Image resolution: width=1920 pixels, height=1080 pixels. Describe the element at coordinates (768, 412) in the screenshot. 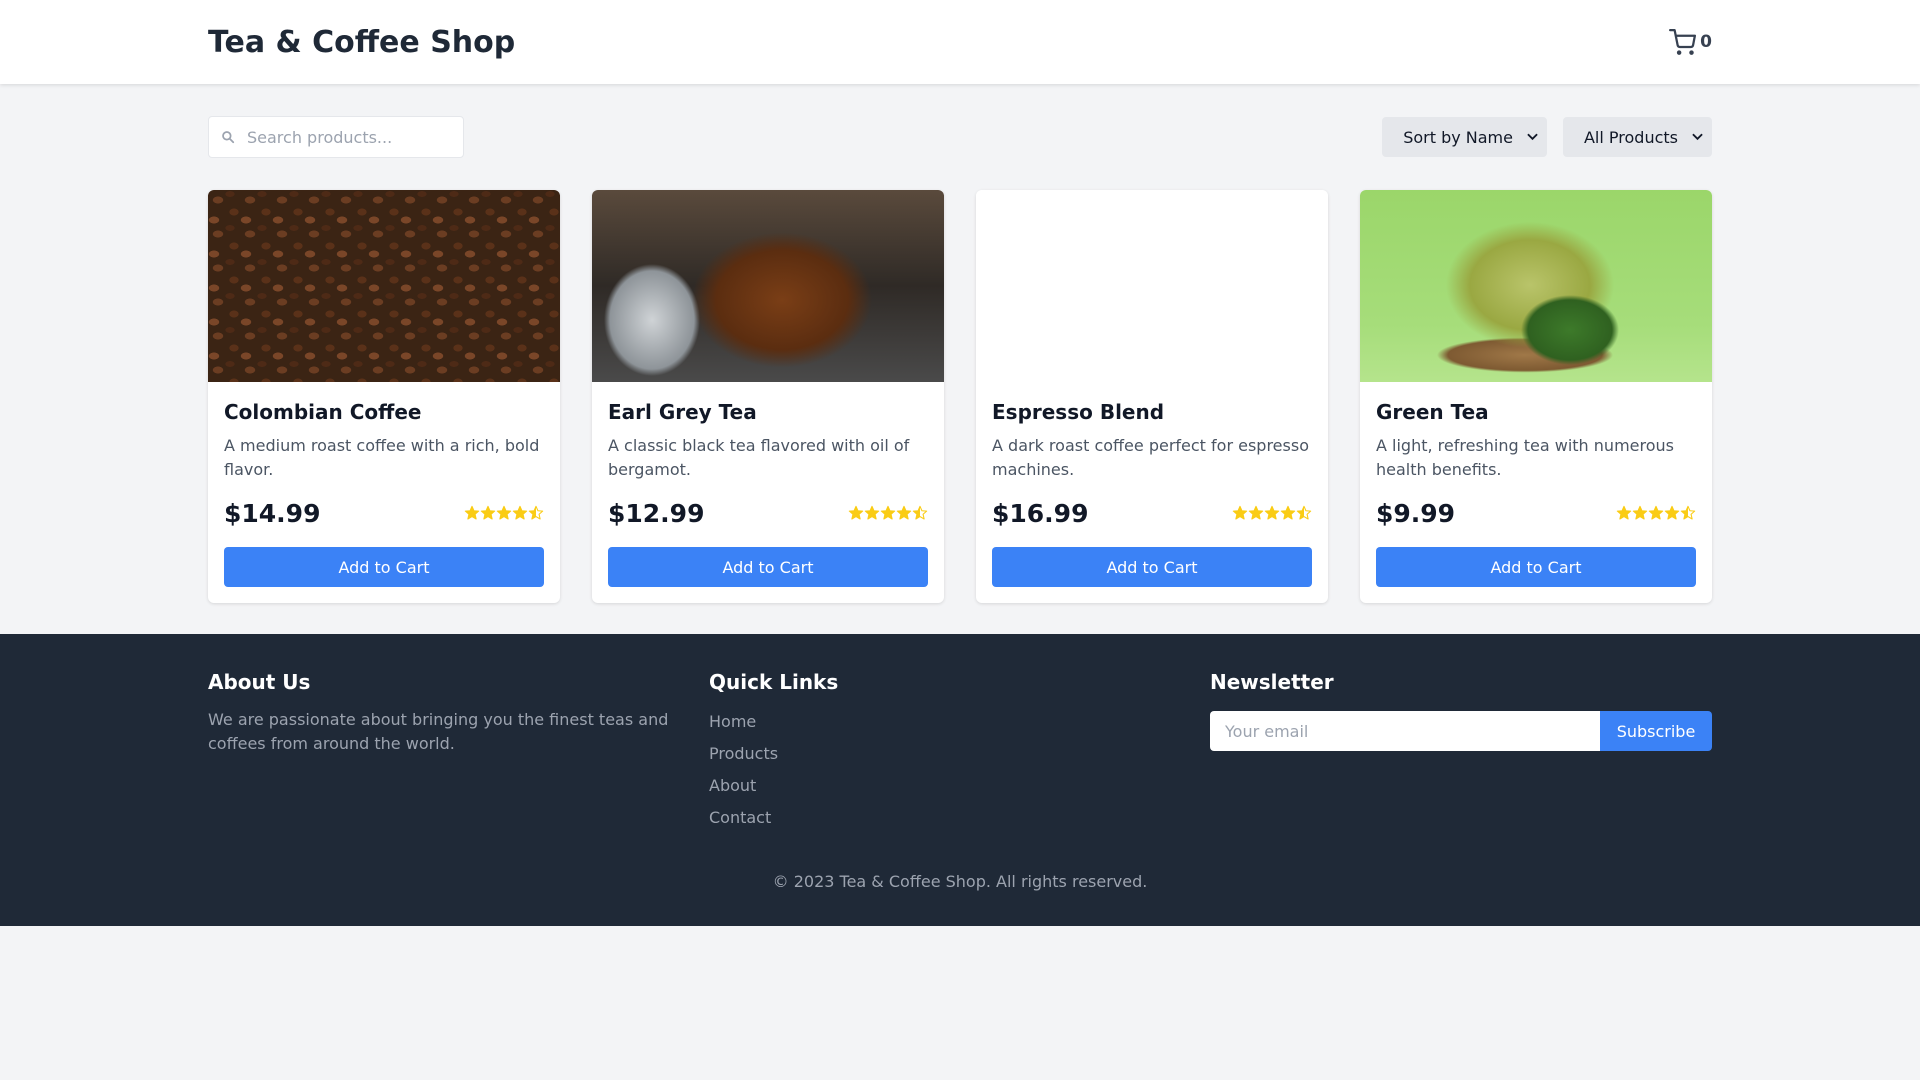

I see `product-name: Earl Grey Tea` at that location.